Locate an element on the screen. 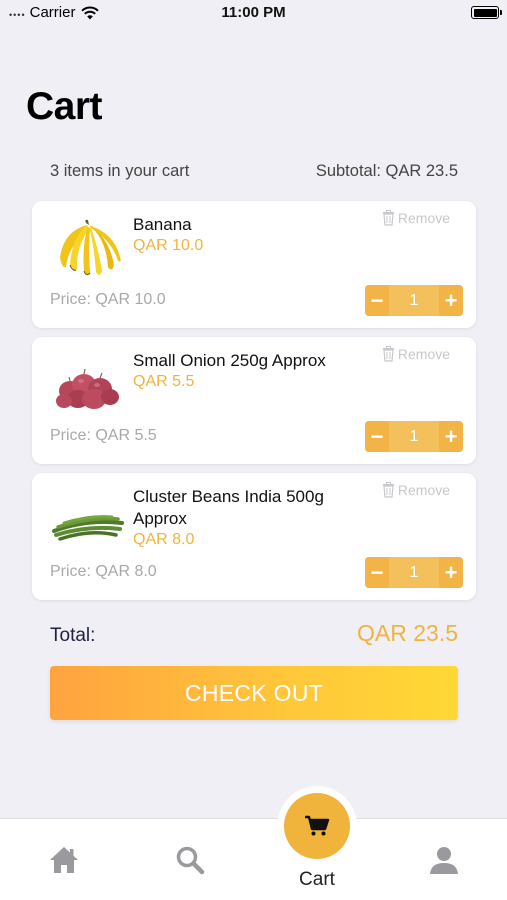  profile-icon is located at coordinates (444, 860).